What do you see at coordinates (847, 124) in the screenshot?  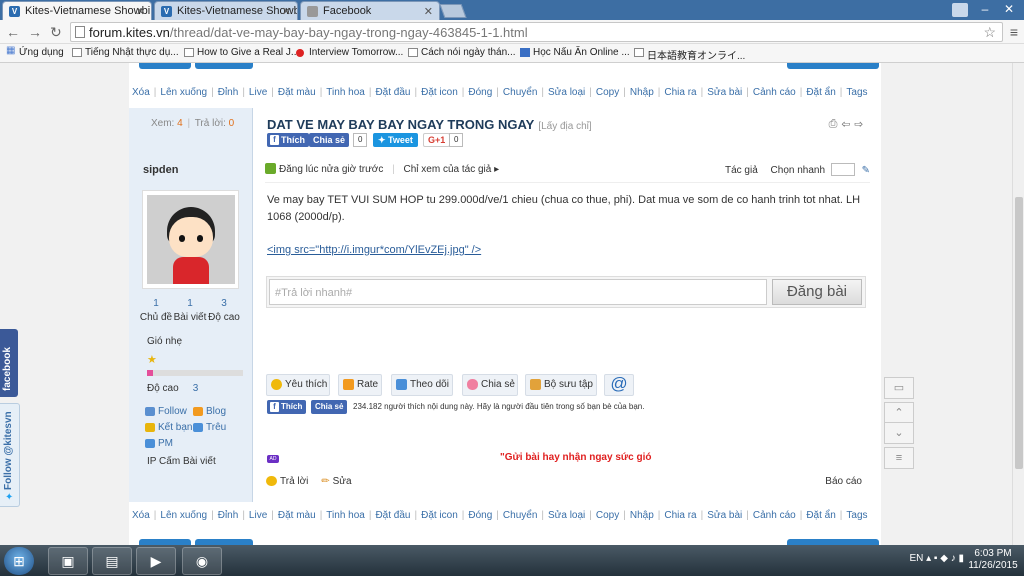 I see `prev-icon: ⇦` at bounding box center [847, 124].